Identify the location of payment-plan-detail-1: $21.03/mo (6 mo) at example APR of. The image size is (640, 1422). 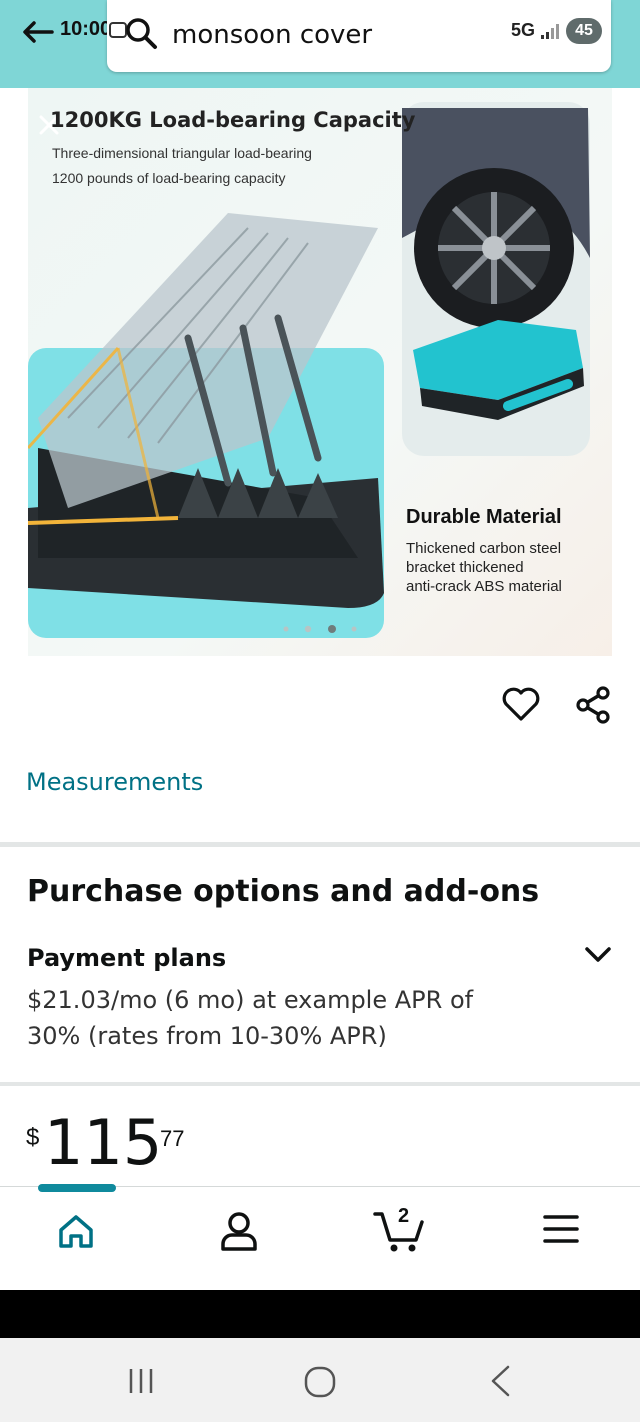
(250, 1000).